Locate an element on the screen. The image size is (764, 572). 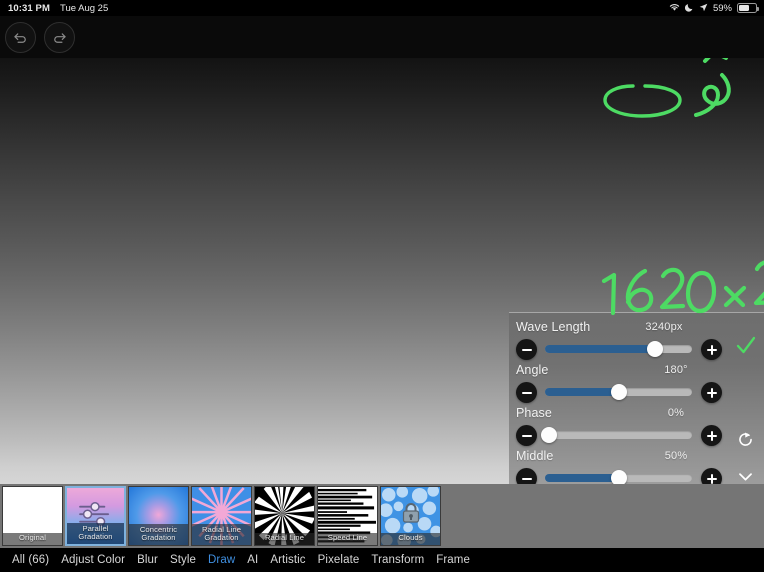
filter-label-concentric-gradation: Concentric Gradation is located at coordinates (158, 534).